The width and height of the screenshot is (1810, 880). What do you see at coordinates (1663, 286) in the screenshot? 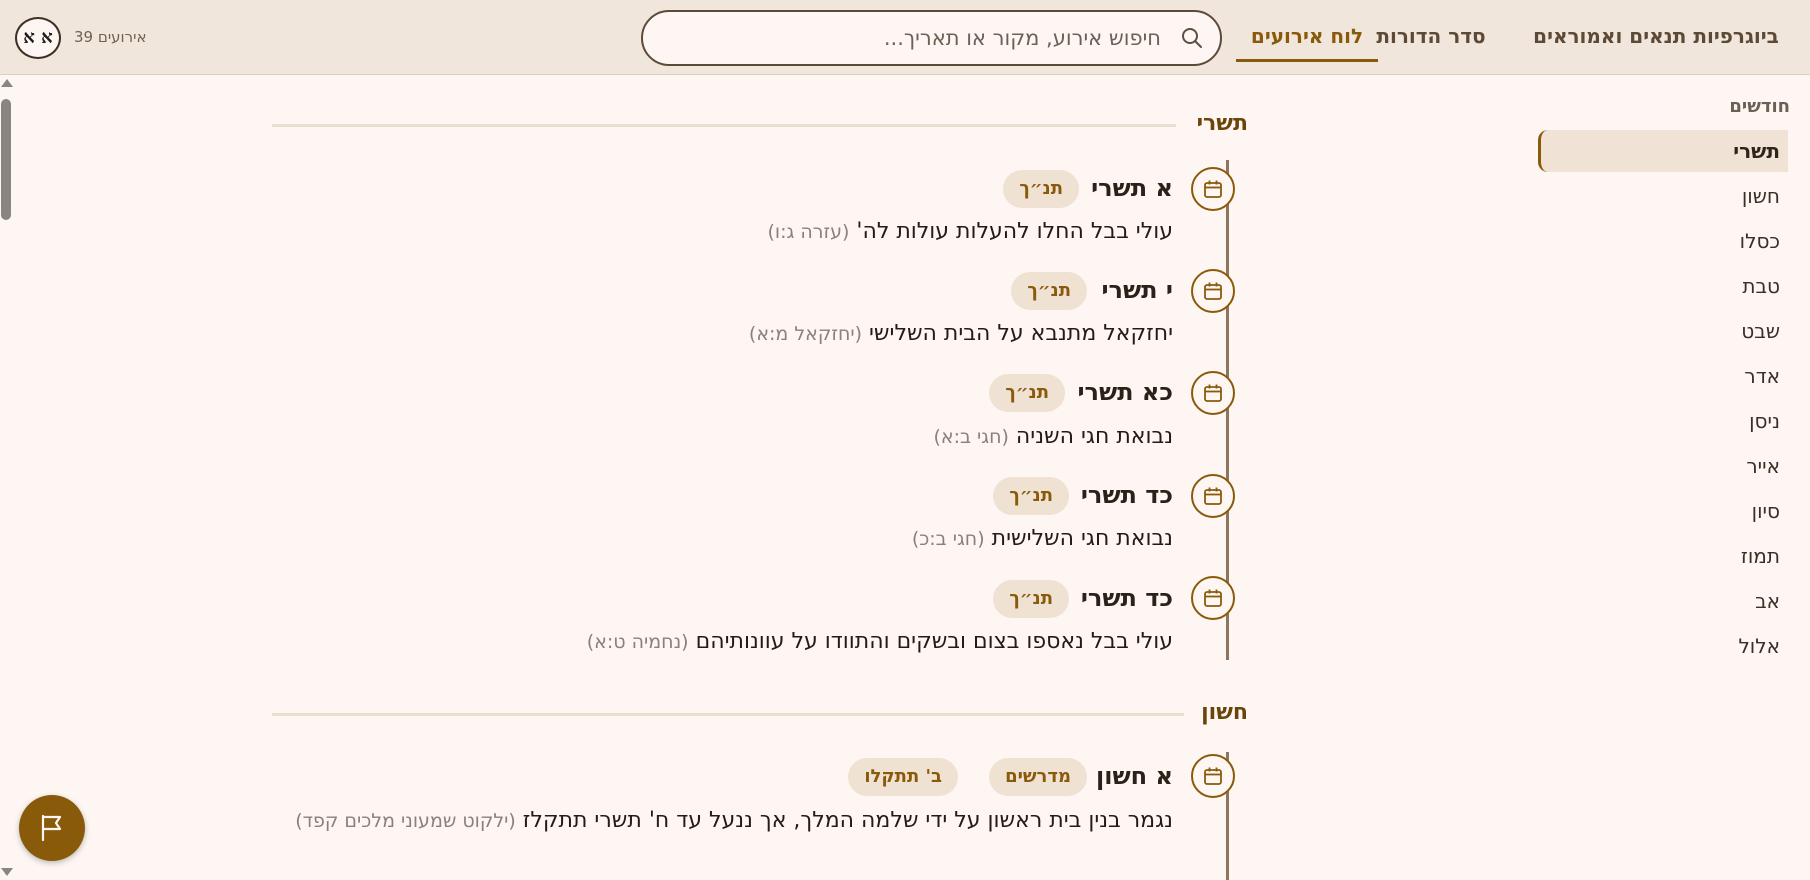
I see `sidebar-item-tevet: טבת` at bounding box center [1663, 286].